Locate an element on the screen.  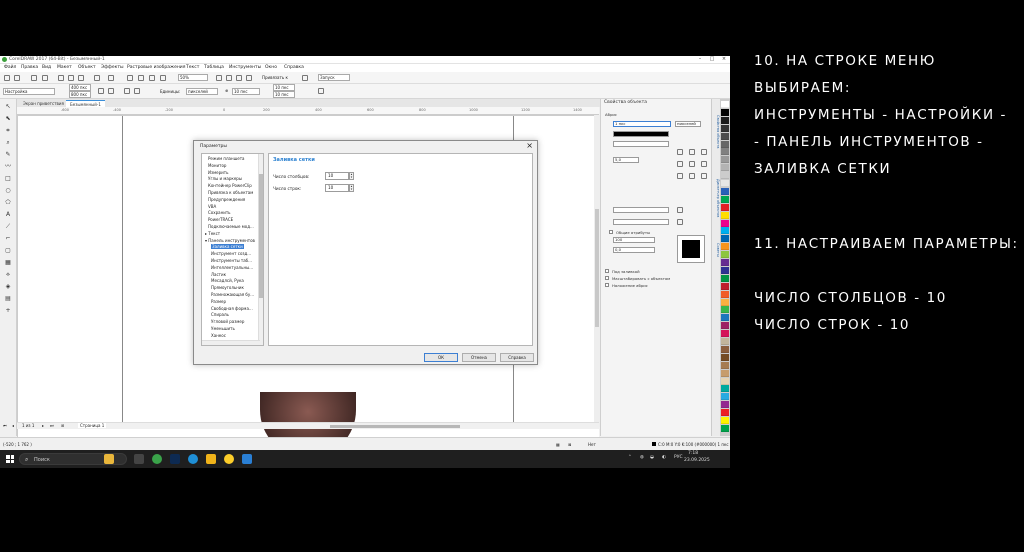
photoshop-icon is located at coordinates (175, 459).